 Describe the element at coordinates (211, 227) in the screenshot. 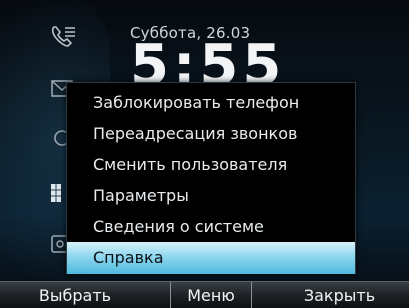

I see `menu-item-system-info: Сведения о системе` at that location.